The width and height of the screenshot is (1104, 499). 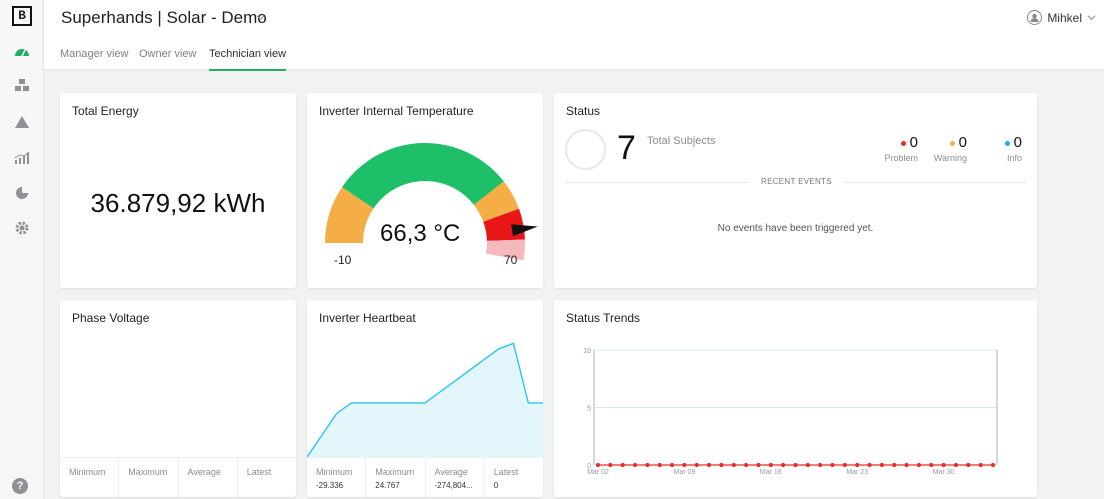 What do you see at coordinates (511, 260) in the screenshot?
I see `gauge-max-label: 70` at bounding box center [511, 260].